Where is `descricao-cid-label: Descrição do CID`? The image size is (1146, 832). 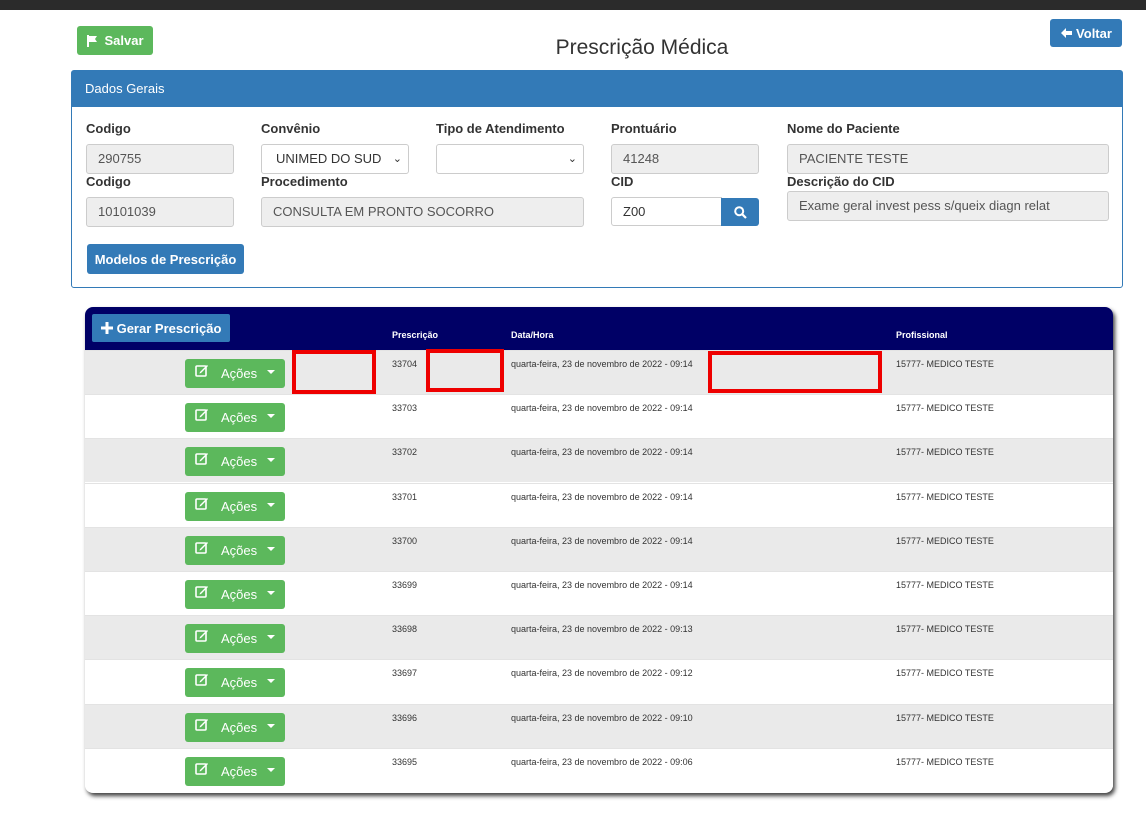 descricao-cid-label: Descrição do CID is located at coordinates (841, 181).